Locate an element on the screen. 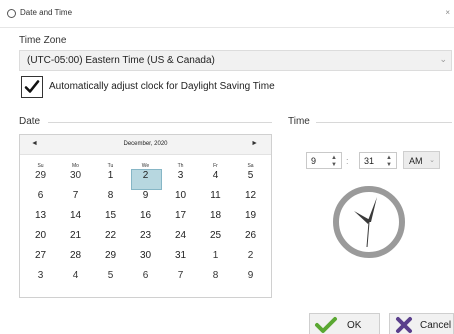 This screenshot has height=334, width=454. close-icon: × is located at coordinates (447, 12).